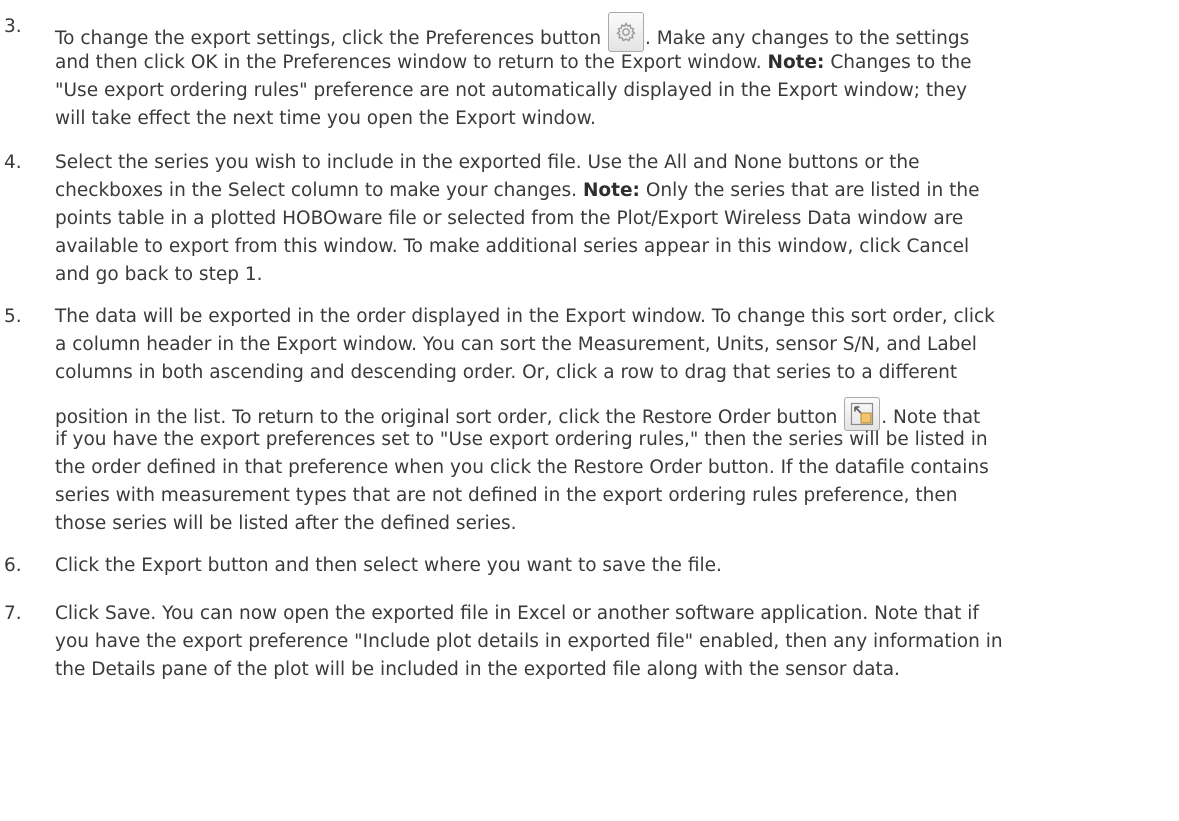  What do you see at coordinates (13, 316) in the screenshot?
I see `step-number: 5.` at bounding box center [13, 316].